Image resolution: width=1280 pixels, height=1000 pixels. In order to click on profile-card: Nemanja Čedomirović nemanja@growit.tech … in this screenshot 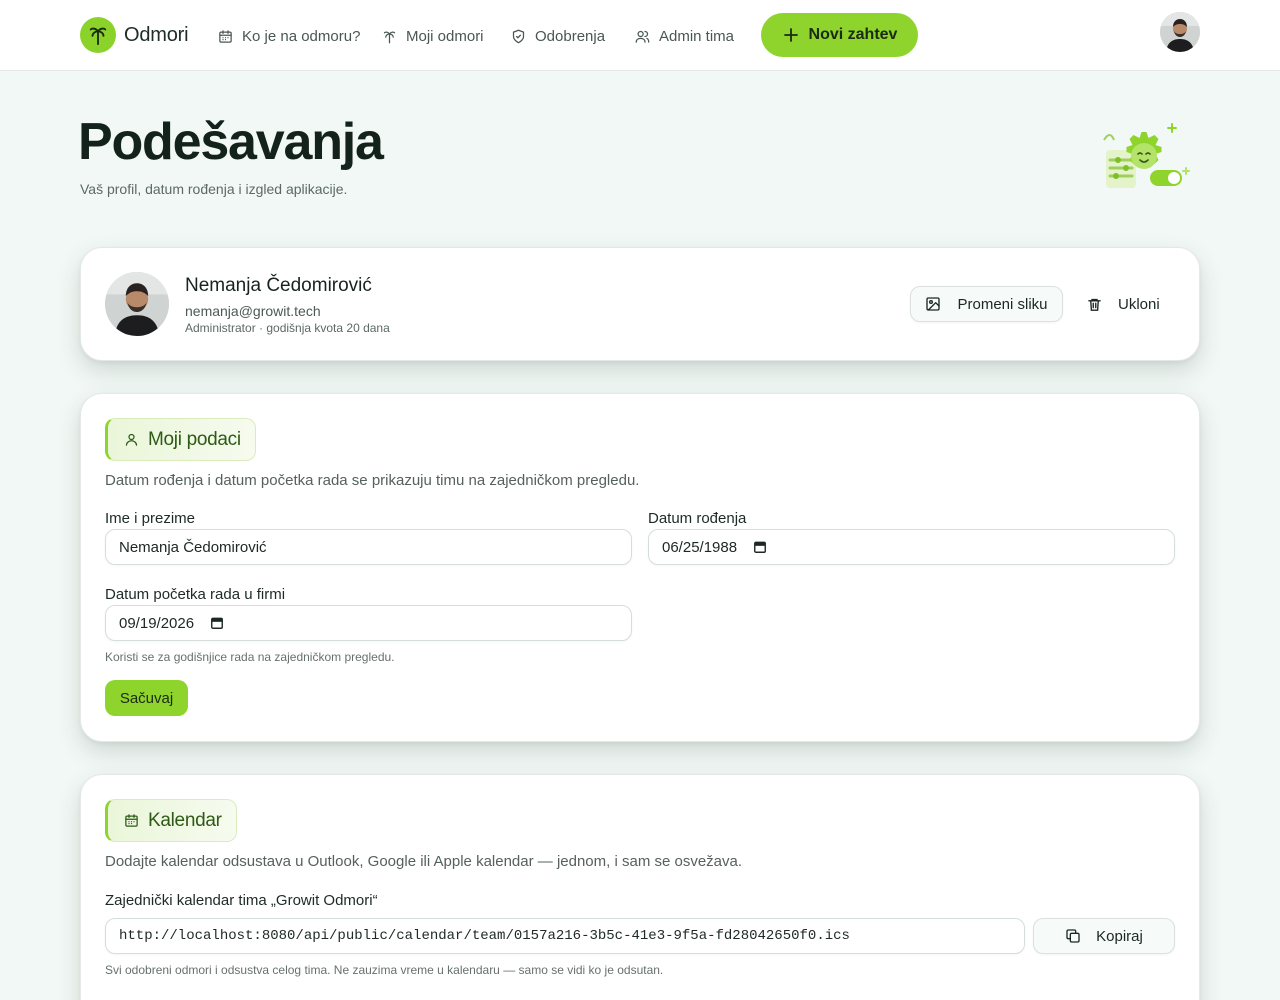, I will do `click(640, 304)`.